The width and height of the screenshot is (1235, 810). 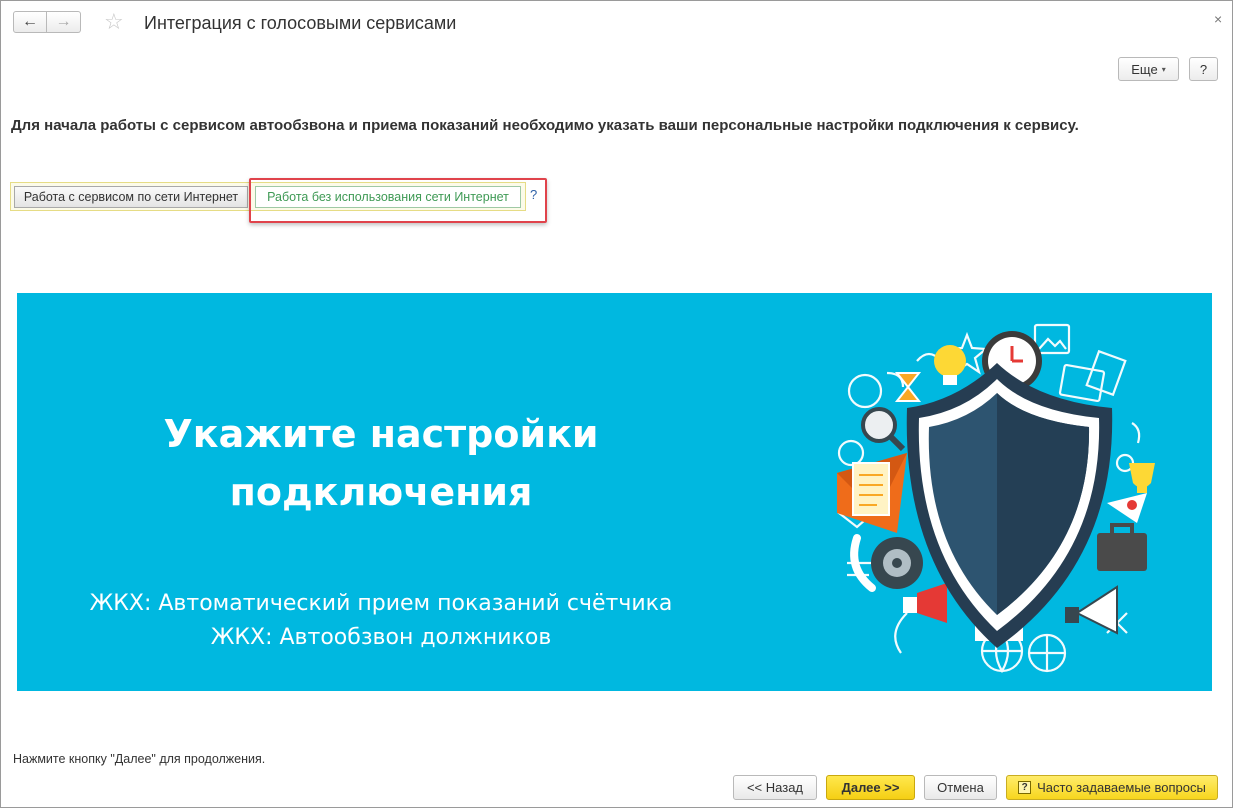 I want to click on mode-internet-button: Работа с сервисом по сети Интернет, so click(x=131, y=197).